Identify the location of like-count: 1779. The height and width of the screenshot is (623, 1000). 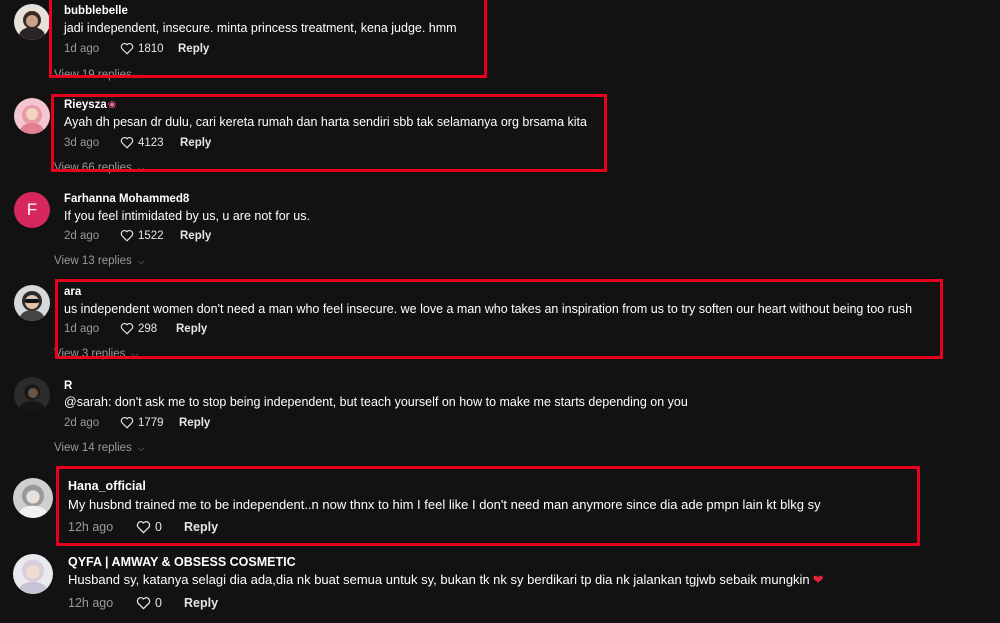
(151, 422).